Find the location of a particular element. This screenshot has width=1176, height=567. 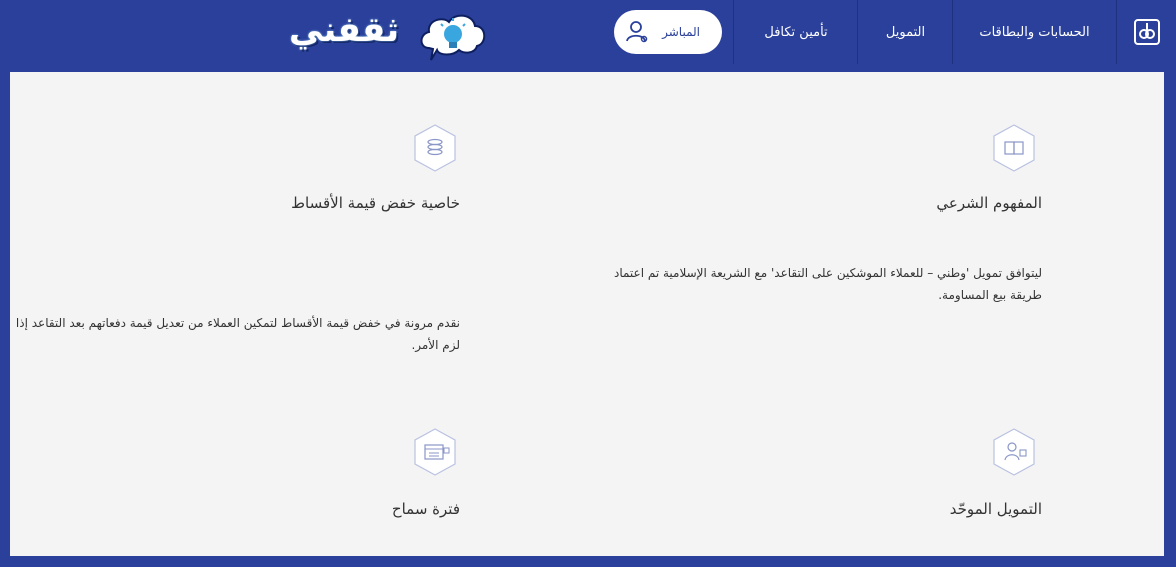

brand-text: ثقفني is located at coordinates (344, 30).